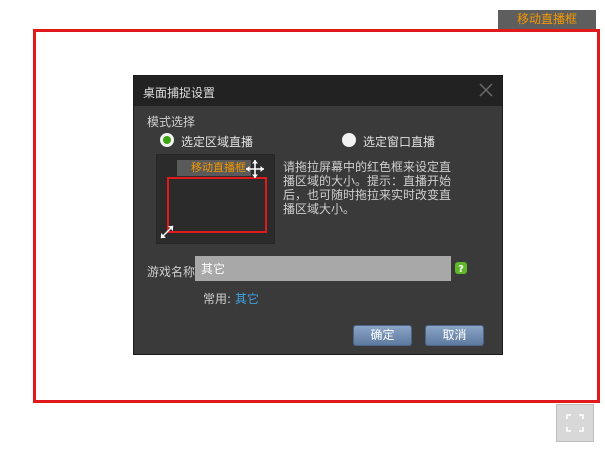 Image resolution: width=605 pixels, height=452 pixels. I want to click on close-icon, so click(486, 90).